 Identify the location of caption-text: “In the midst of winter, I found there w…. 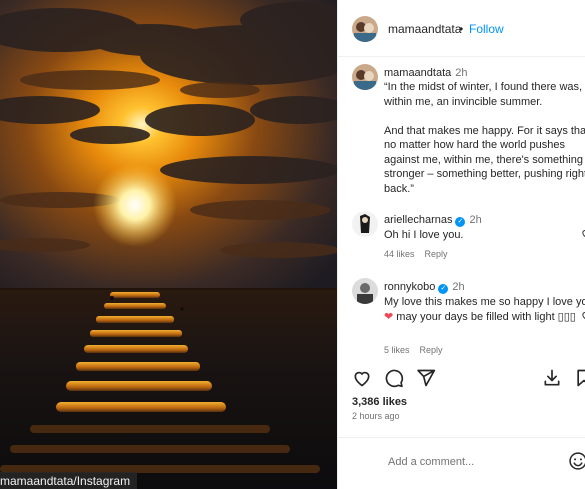
(484, 138).